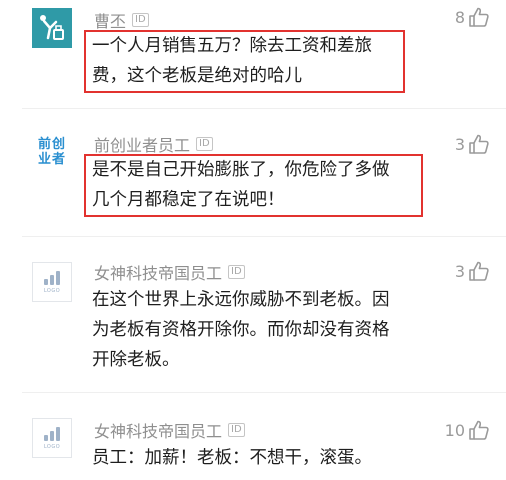  I want to click on like-button: 10, so click(467, 430).